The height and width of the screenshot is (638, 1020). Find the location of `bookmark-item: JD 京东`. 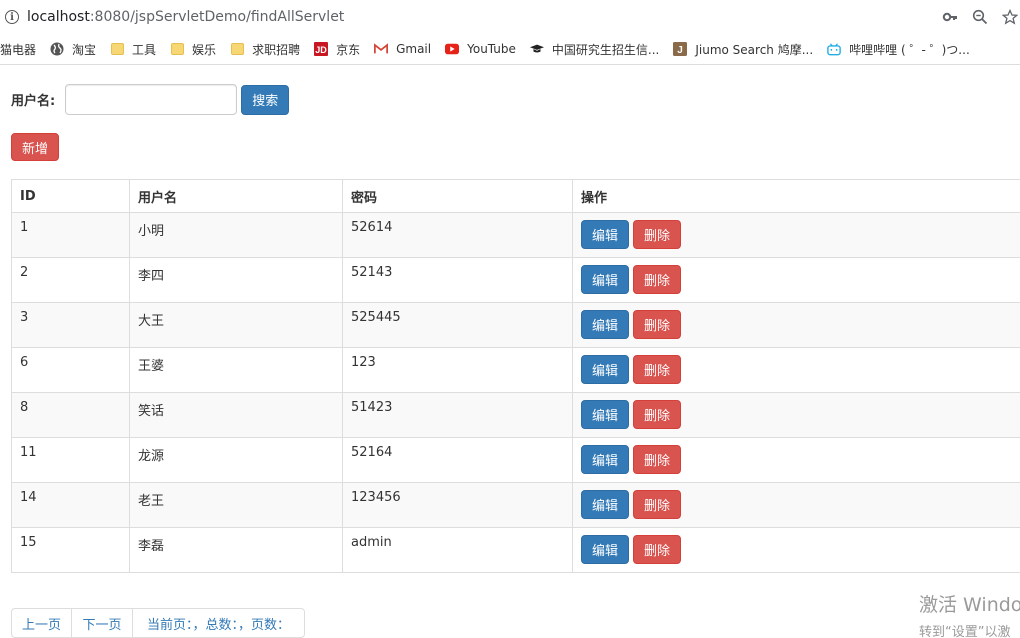

bookmark-item: JD 京东 is located at coordinates (337, 49).